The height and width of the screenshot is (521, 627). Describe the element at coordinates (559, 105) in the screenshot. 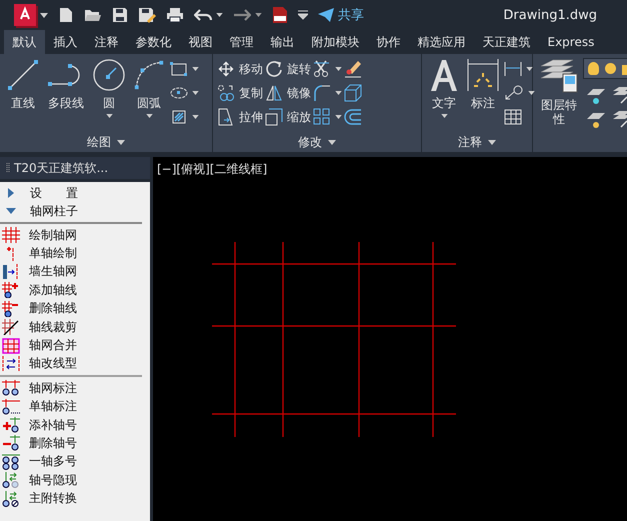

I see `ribbon-tool-button: 图层特性` at that location.